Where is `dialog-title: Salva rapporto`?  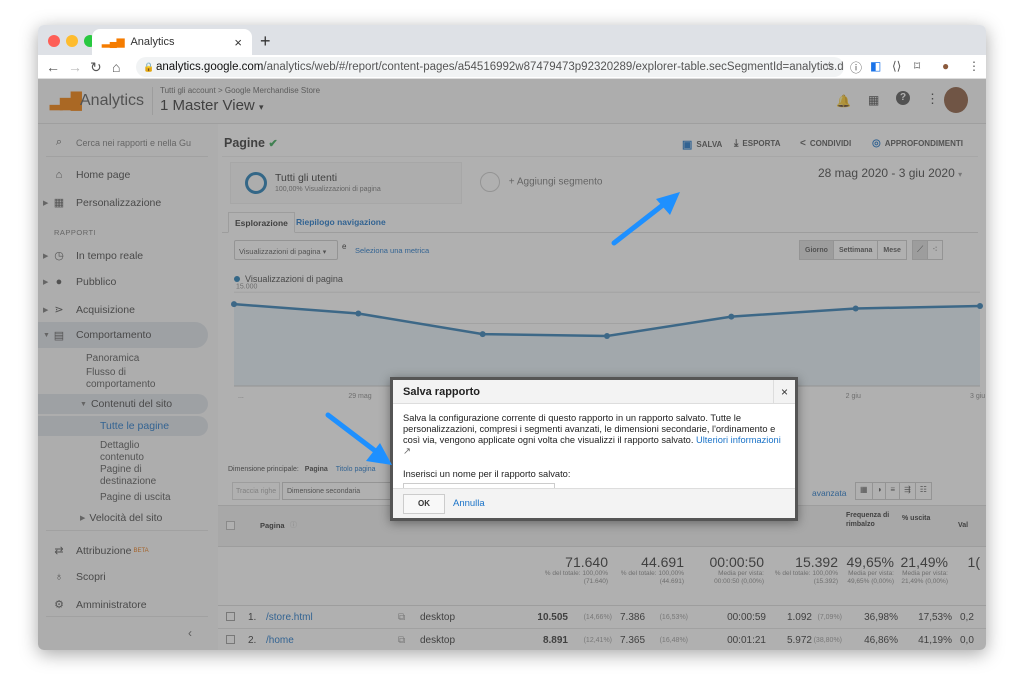
dialog-title: Salva rapporto is located at coordinates (594, 392).